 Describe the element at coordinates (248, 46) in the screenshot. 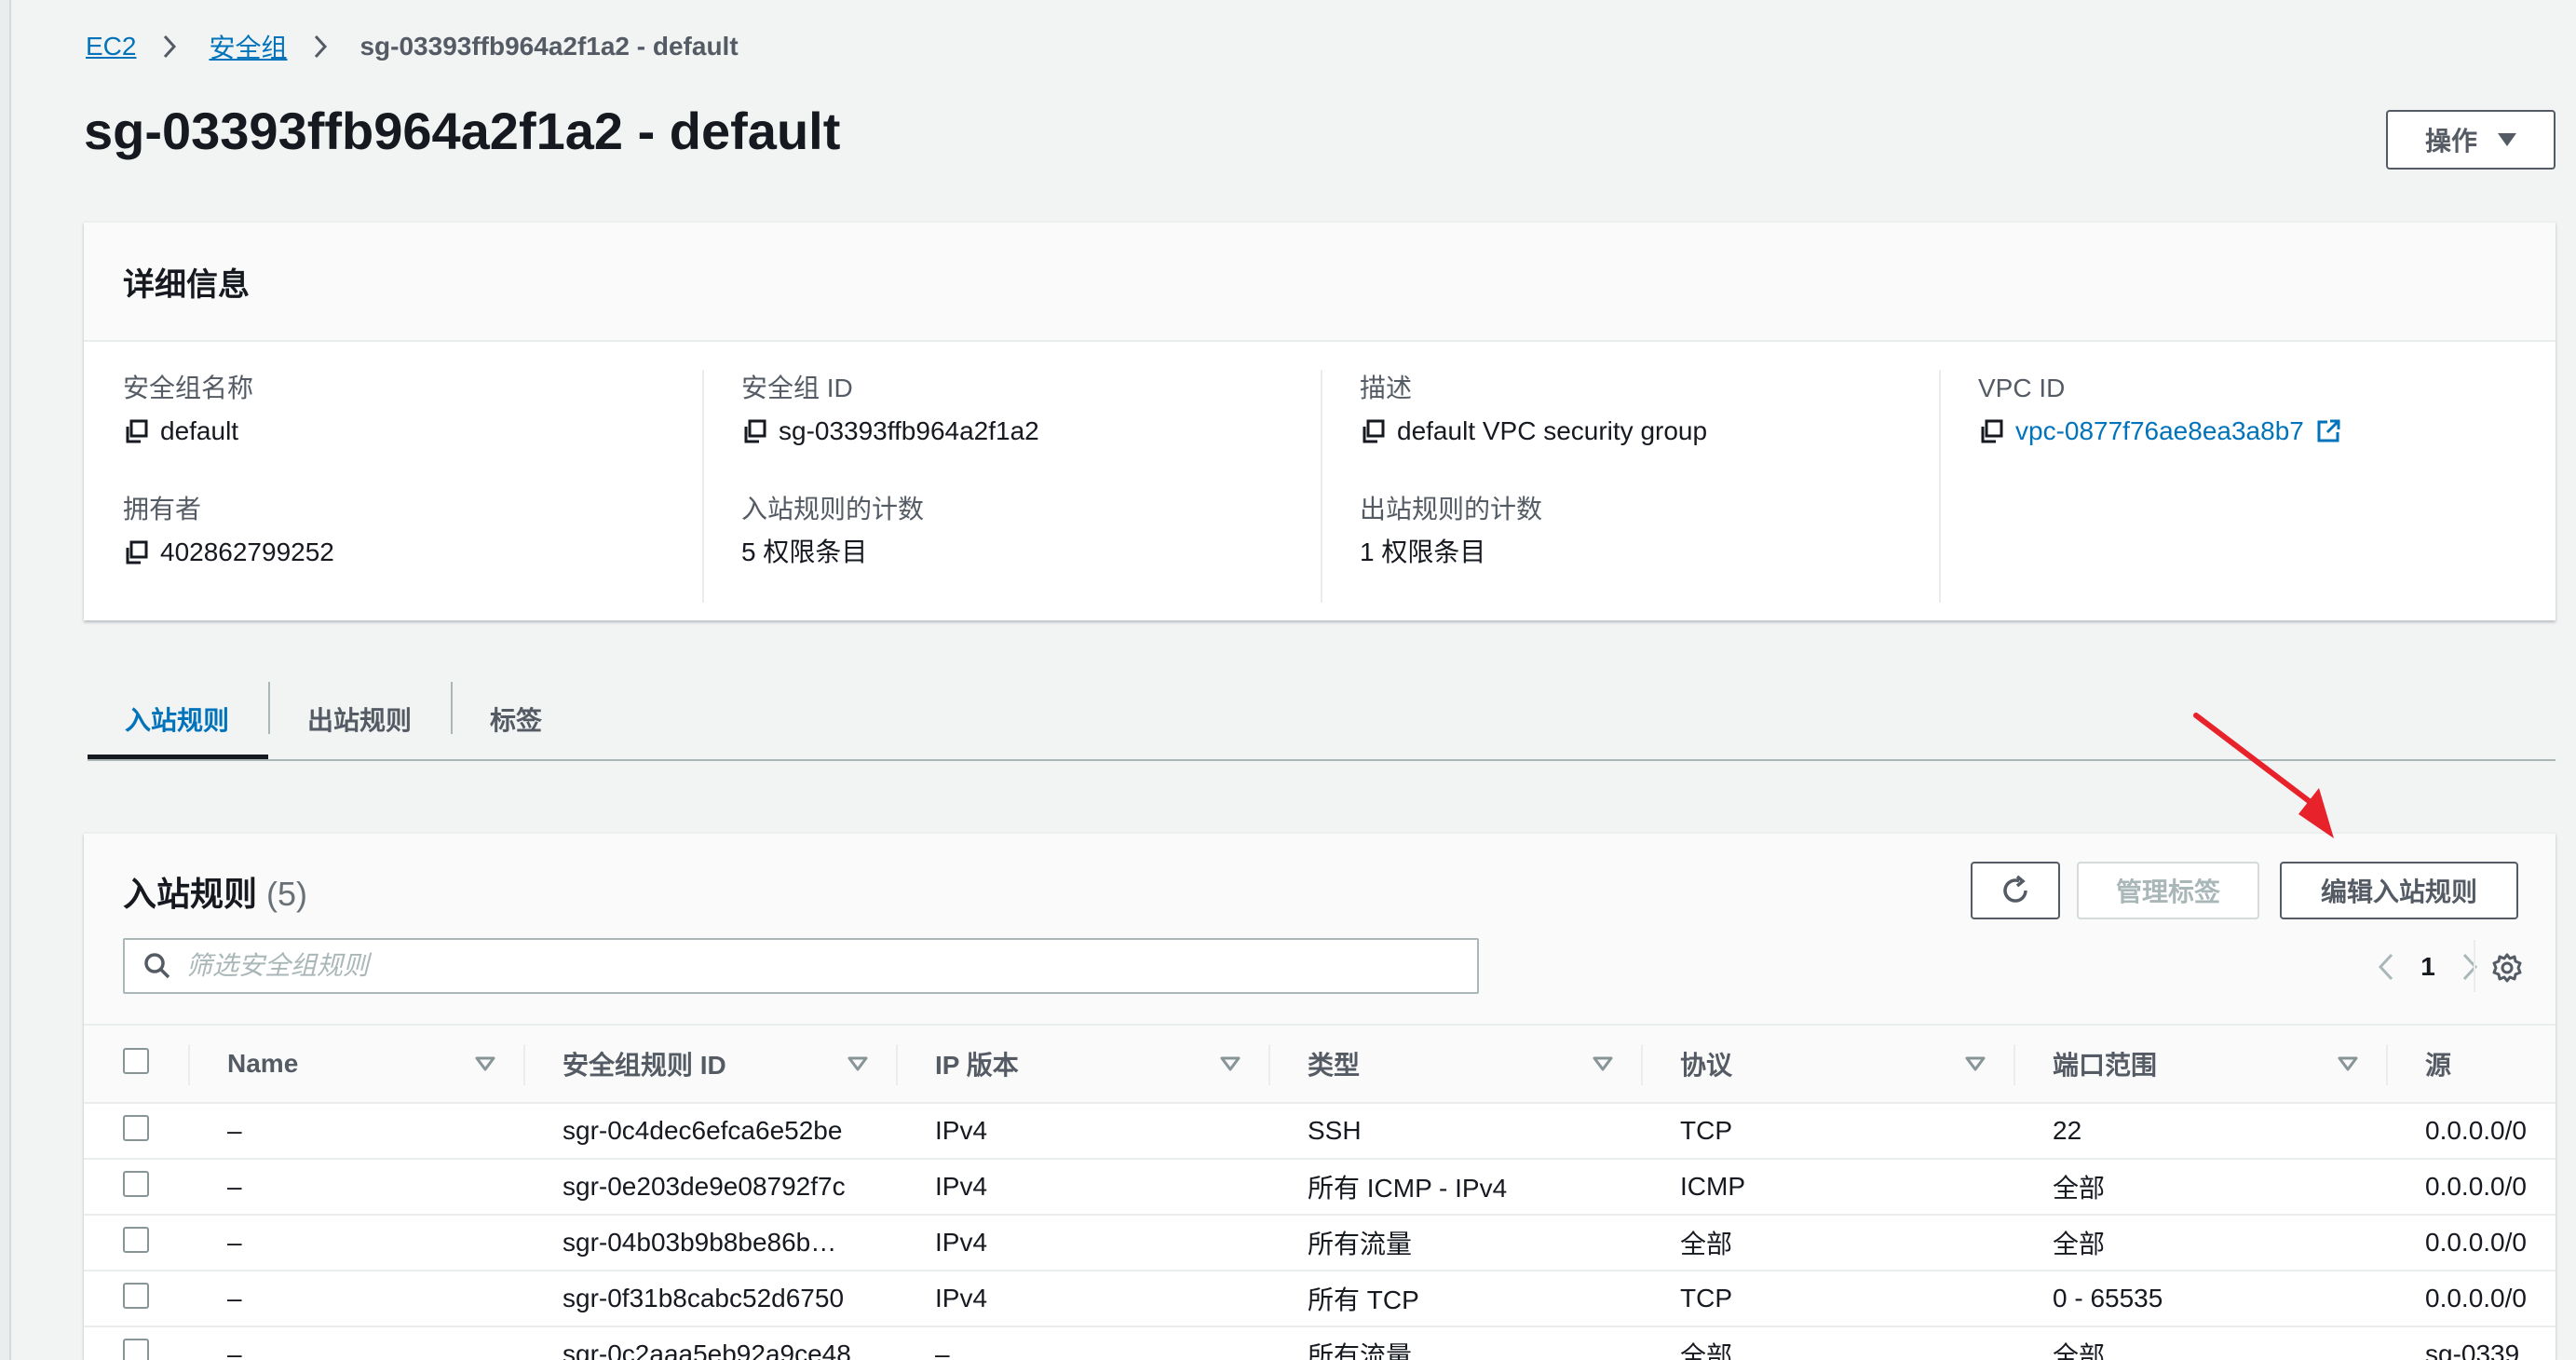

I see `breadcrumb-security-groups-link: 安全组` at that location.